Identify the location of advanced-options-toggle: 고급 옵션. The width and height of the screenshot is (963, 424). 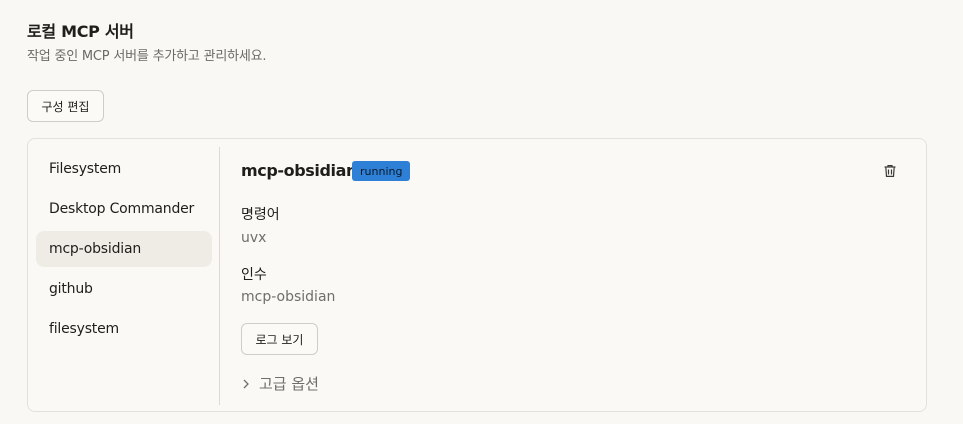
(280, 383).